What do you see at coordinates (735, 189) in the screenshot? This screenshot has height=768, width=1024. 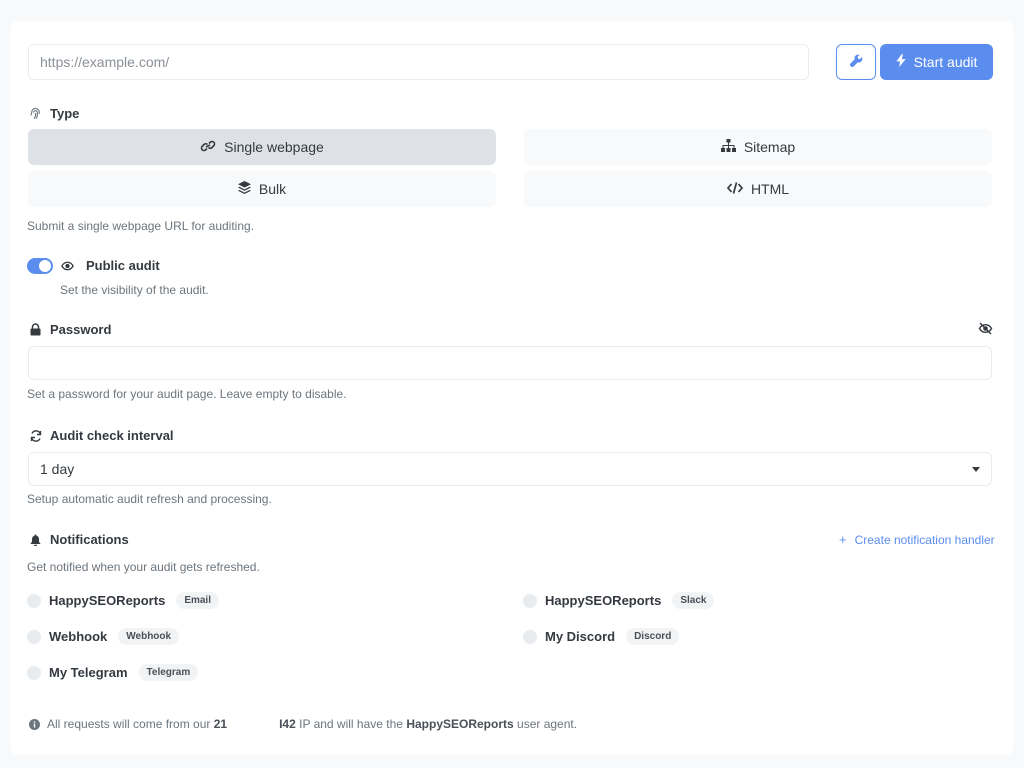 I see `code-icon` at bounding box center [735, 189].